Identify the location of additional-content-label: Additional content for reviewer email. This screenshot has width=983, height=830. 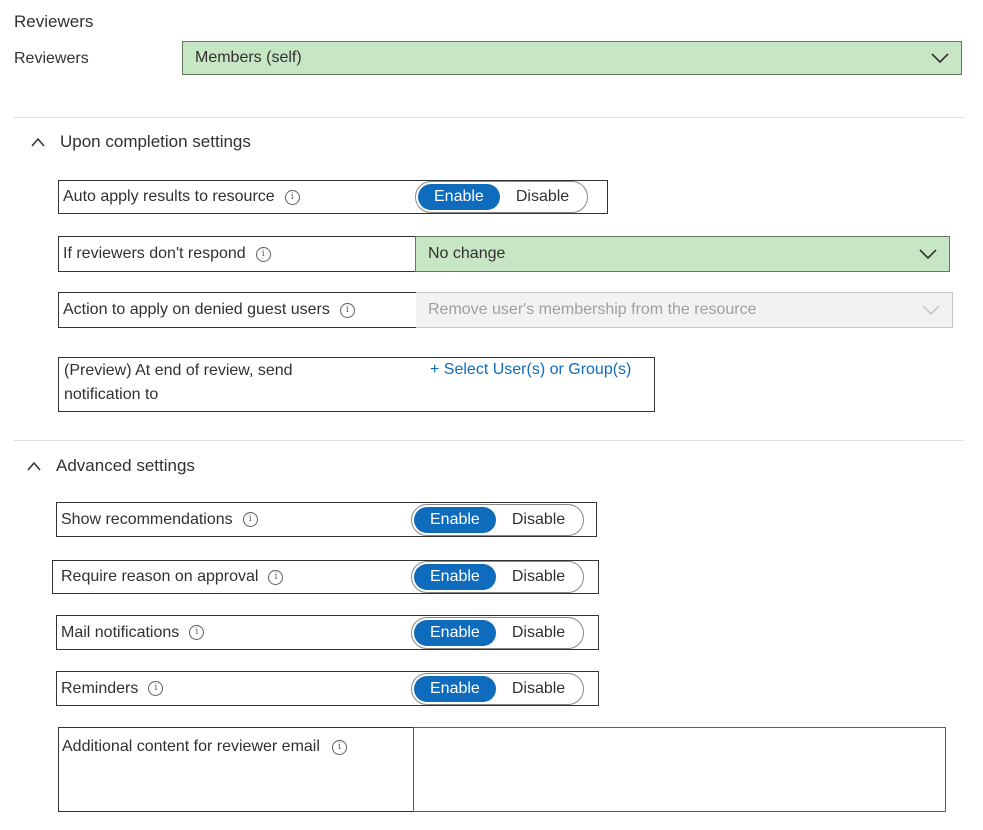
(191, 746).